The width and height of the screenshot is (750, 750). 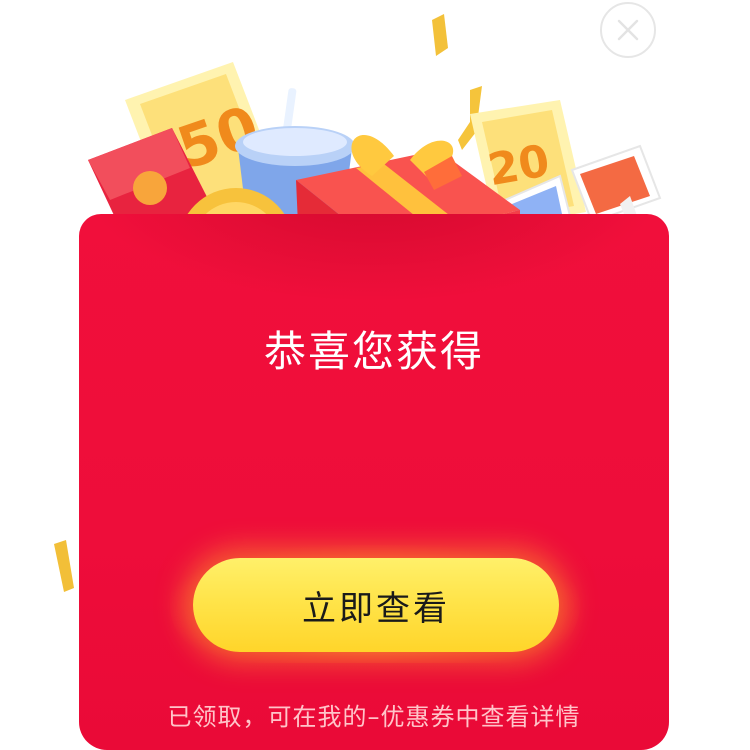 I want to click on view-now-button: 立即查看, so click(x=376, y=605).